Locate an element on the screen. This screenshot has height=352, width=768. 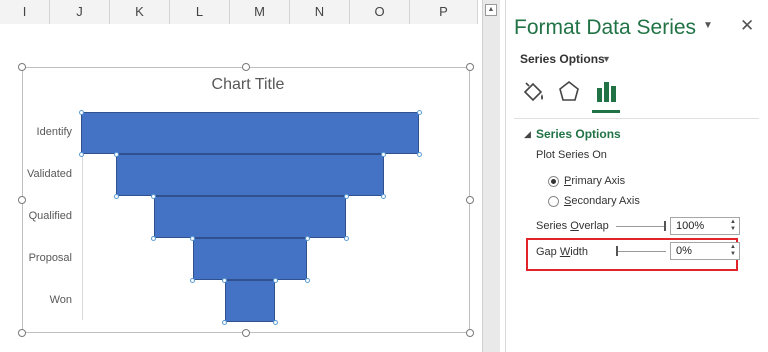
category-label: Validated is located at coordinates (49, 174).